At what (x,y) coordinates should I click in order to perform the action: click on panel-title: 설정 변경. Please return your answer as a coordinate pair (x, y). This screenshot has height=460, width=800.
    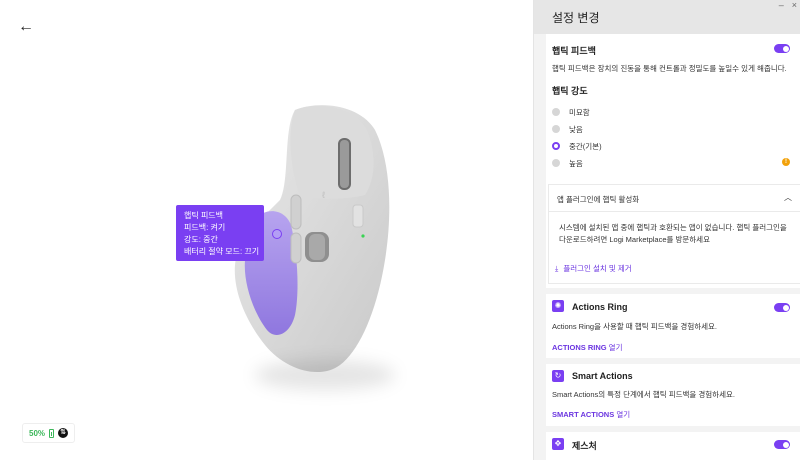
    Looking at the image, I should click on (576, 18).